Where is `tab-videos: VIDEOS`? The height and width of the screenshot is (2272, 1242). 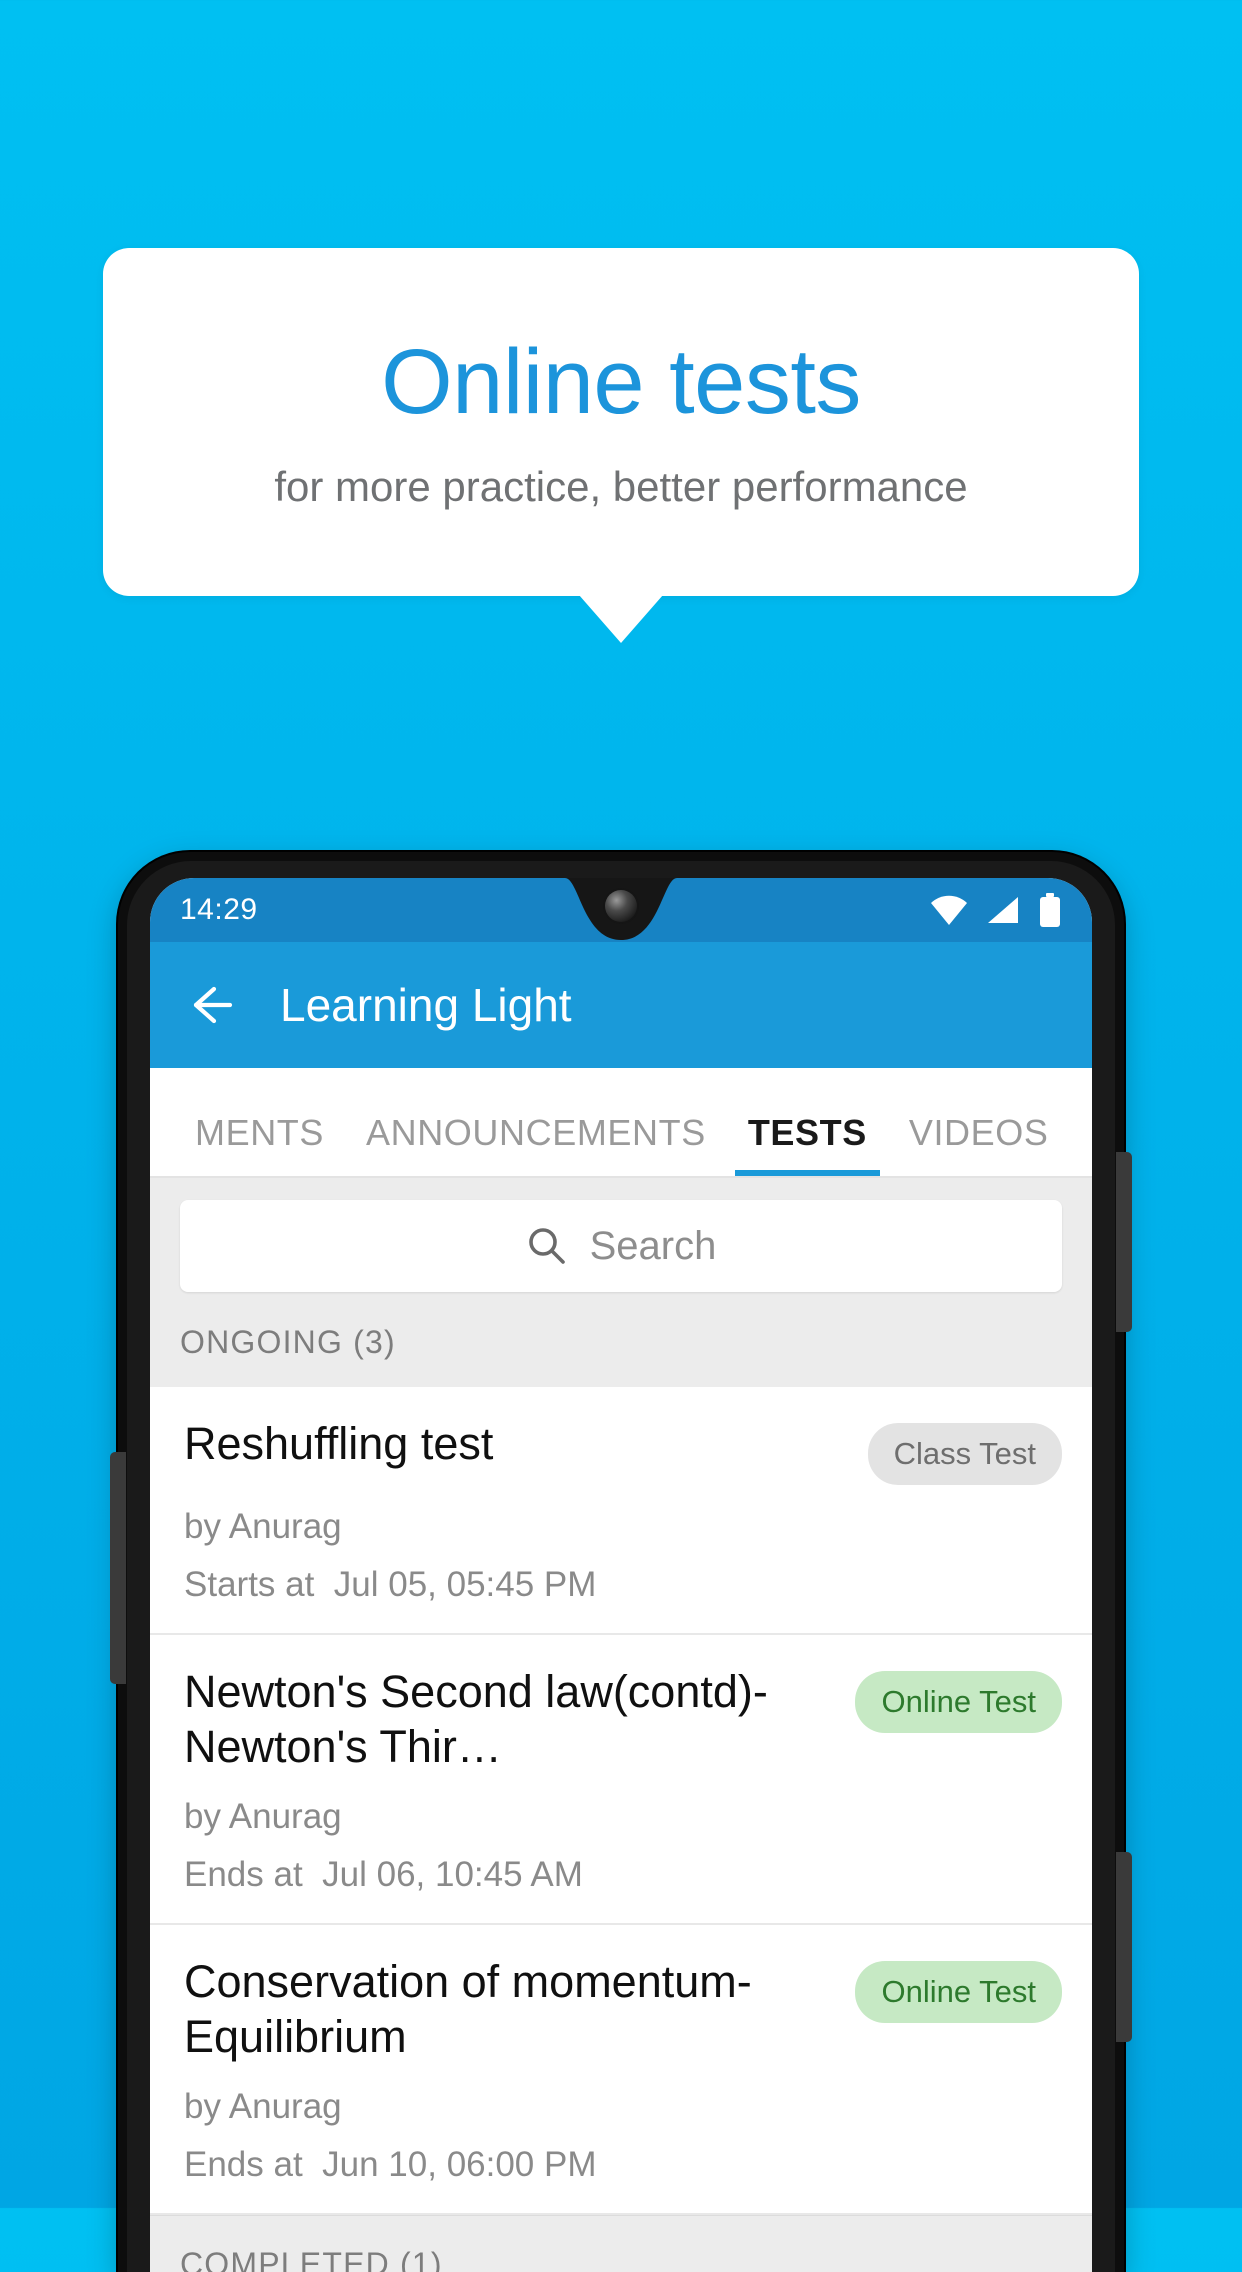 tab-videos: VIDEOS is located at coordinates (979, 1144).